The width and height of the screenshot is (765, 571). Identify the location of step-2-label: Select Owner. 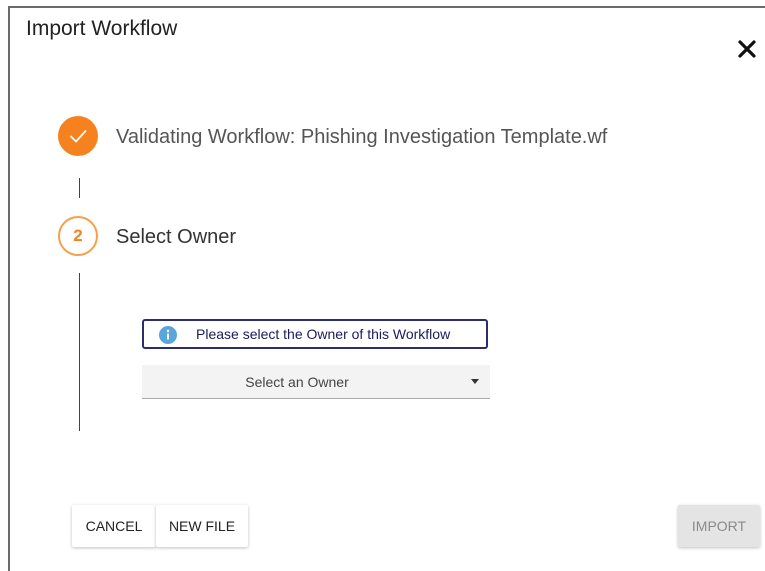
(176, 237).